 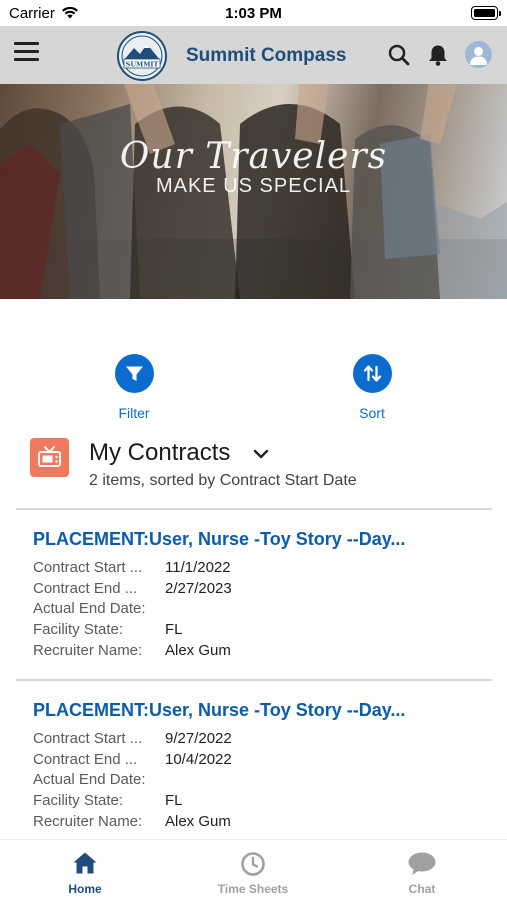 What do you see at coordinates (438, 55) in the screenshot?
I see `bell-icon` at bounding box center [438, 55].